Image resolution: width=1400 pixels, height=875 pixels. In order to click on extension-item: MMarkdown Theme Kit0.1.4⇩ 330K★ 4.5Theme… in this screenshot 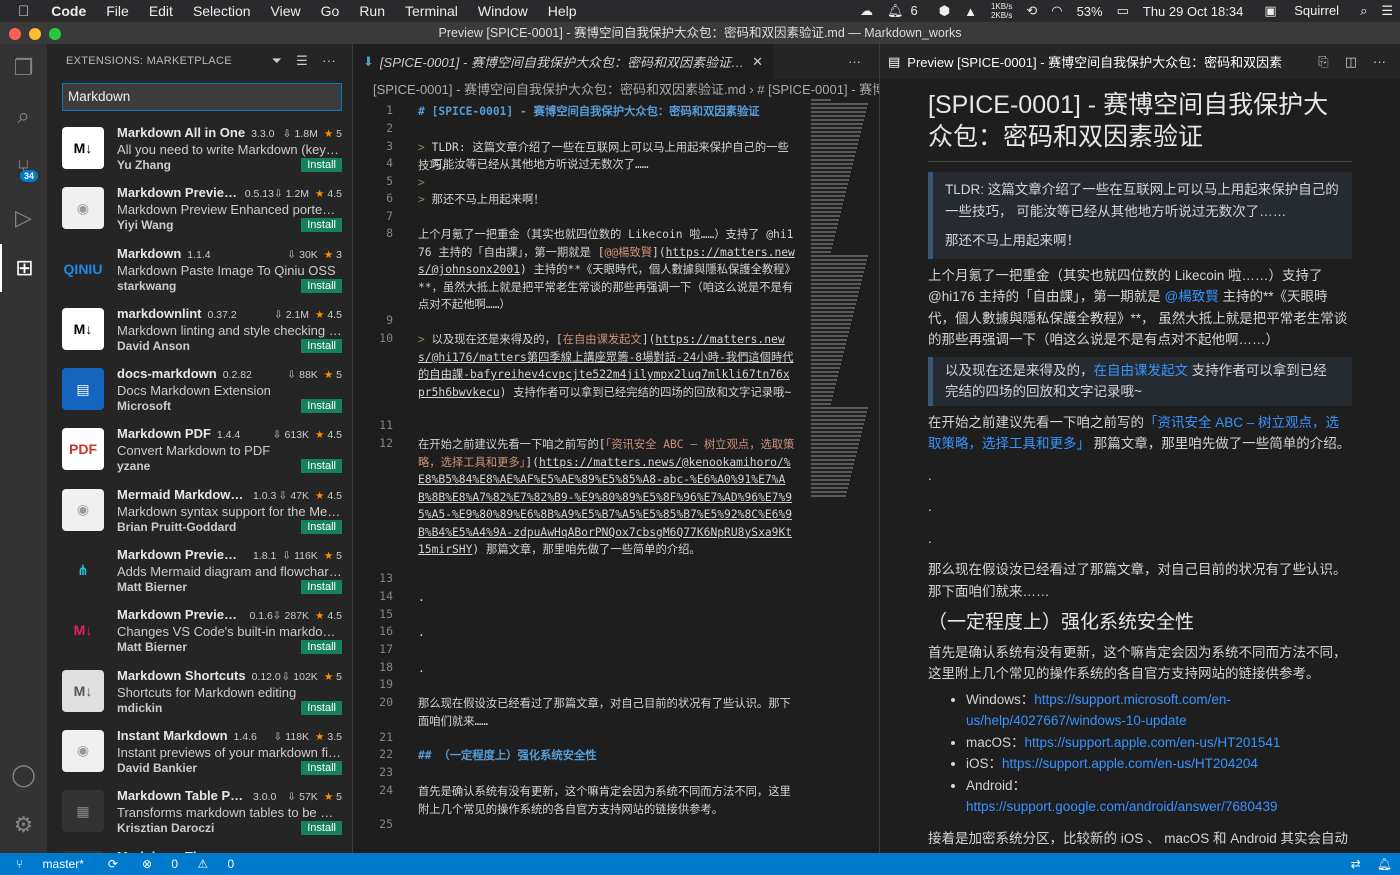, I will do `click(199, 847)`.